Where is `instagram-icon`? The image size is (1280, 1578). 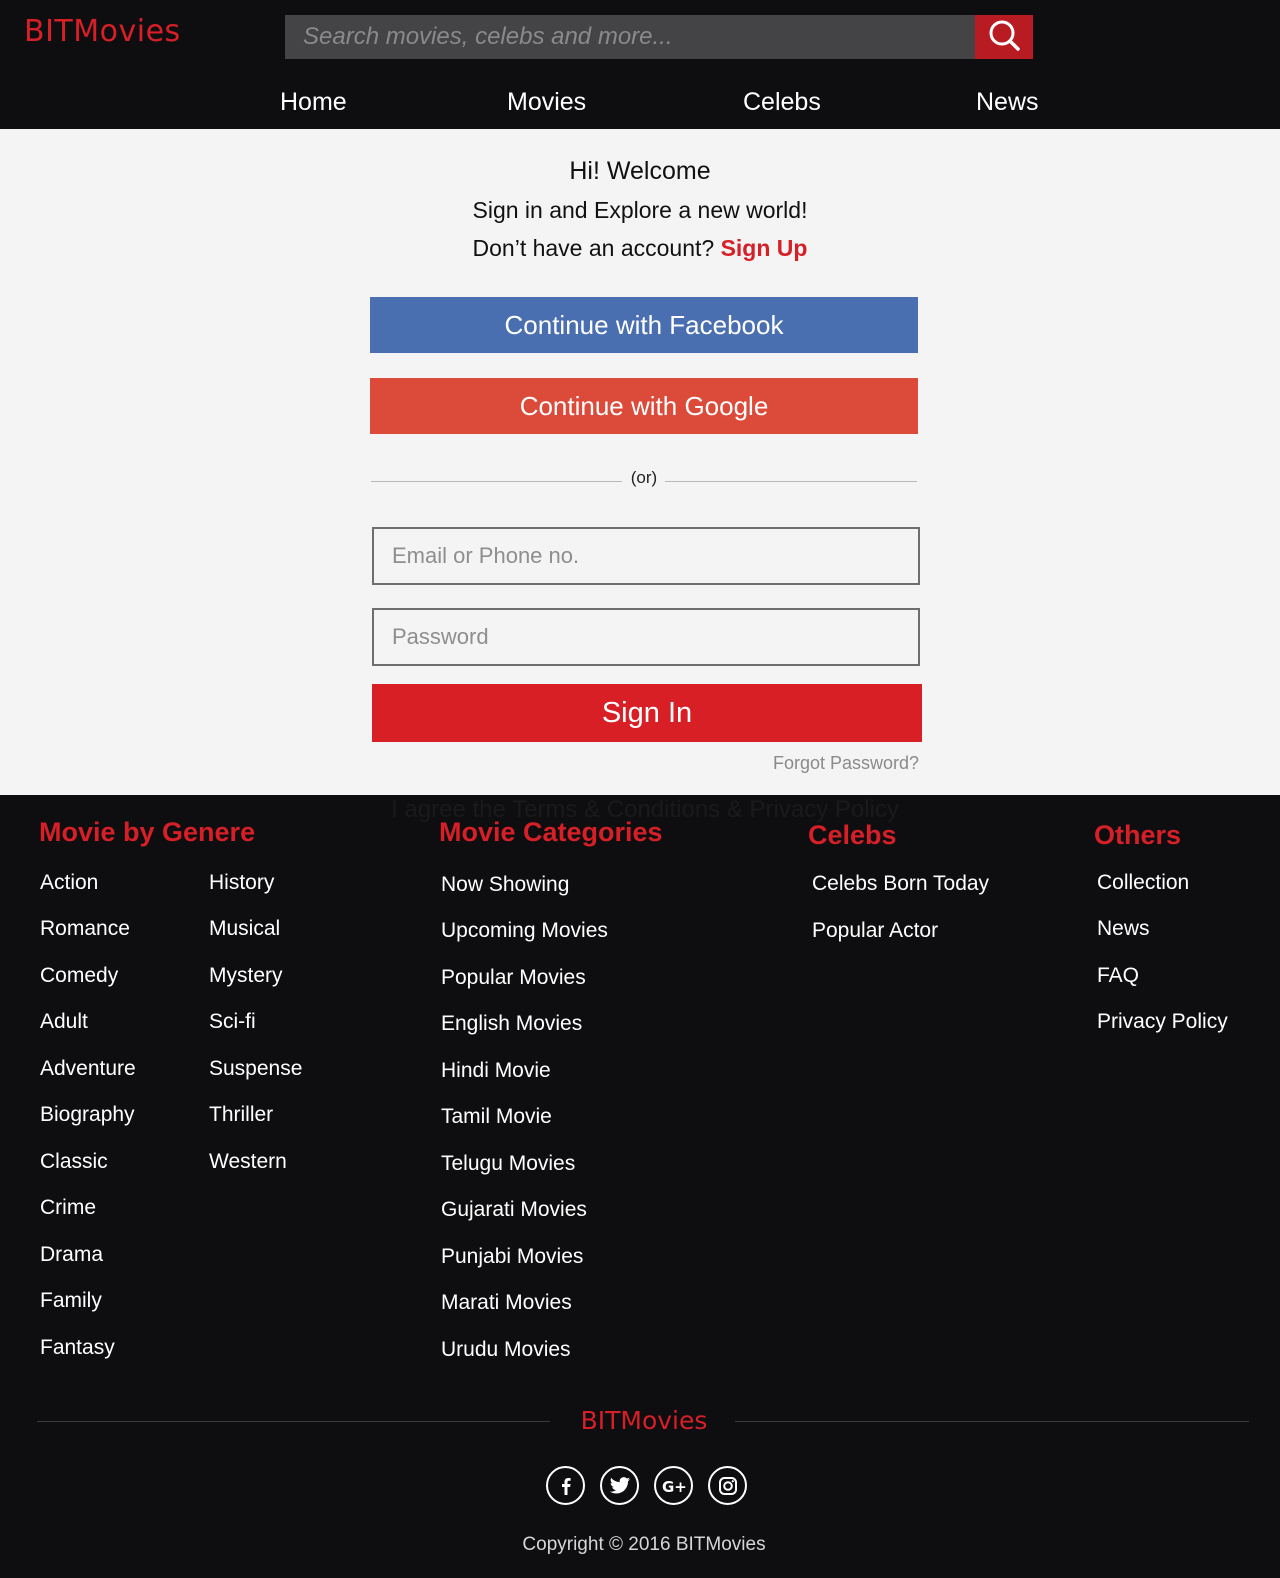
instagram-icon is located at coordinates (727, 1485).